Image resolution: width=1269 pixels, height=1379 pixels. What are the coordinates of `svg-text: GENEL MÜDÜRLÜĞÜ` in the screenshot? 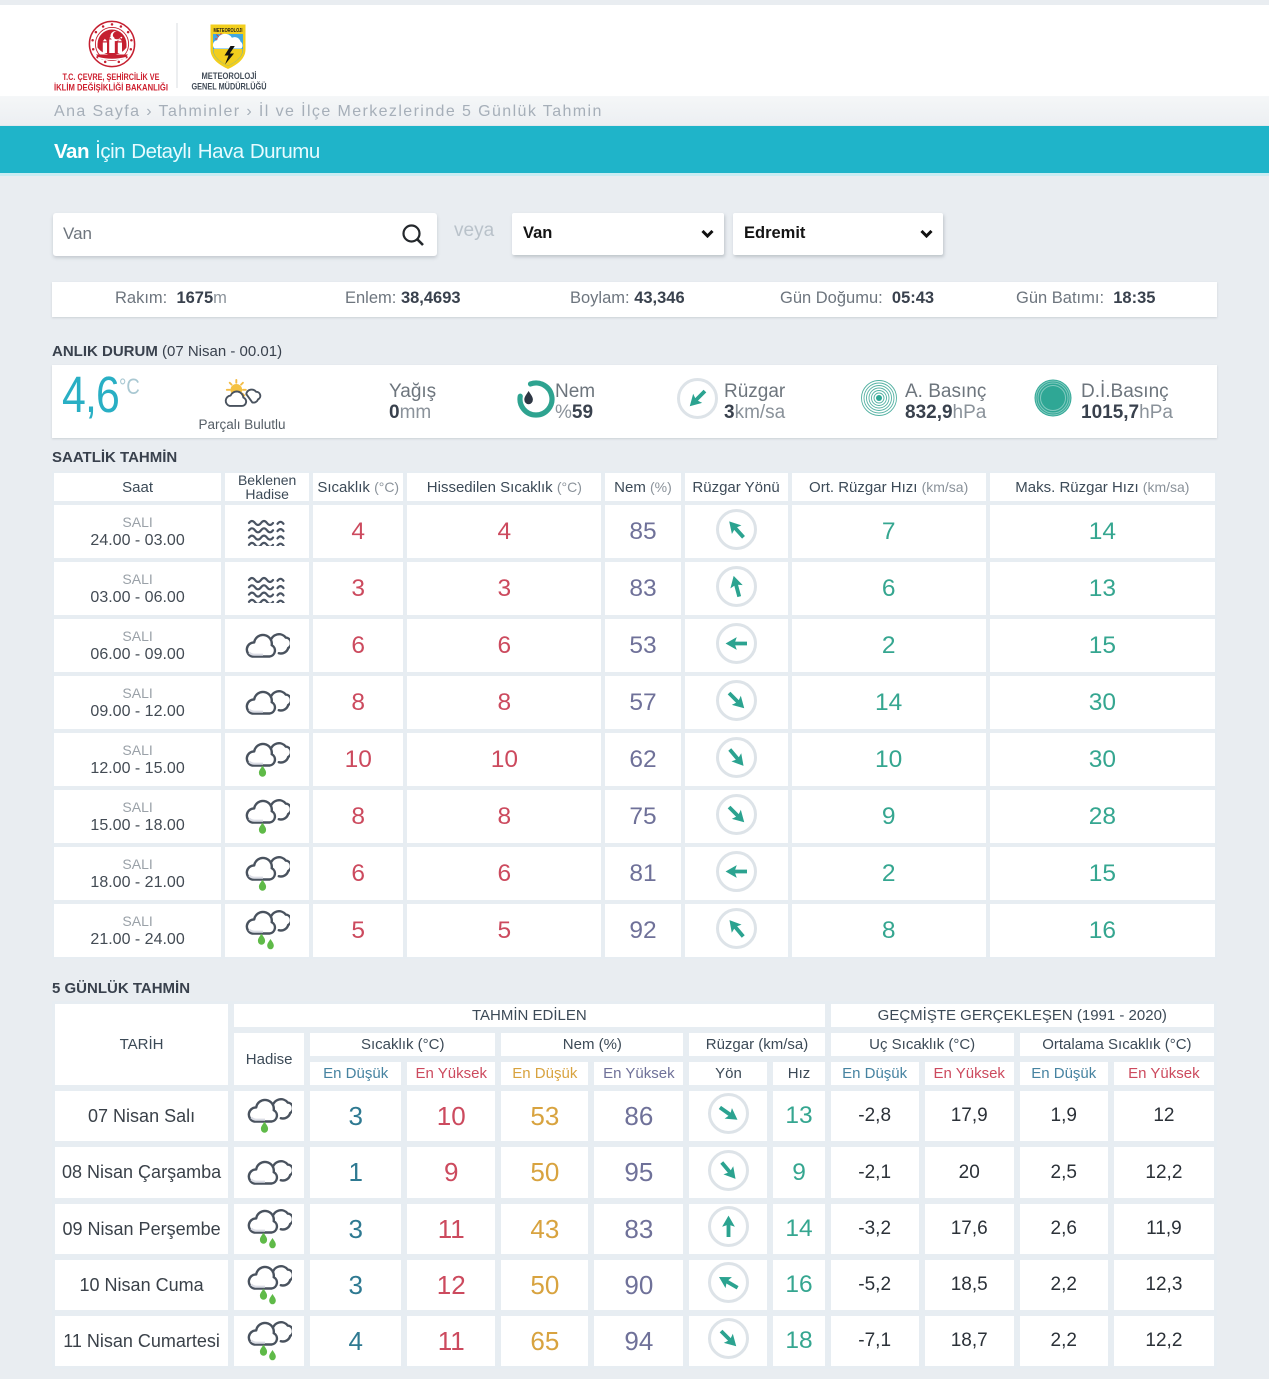 It's located at (229, 86).